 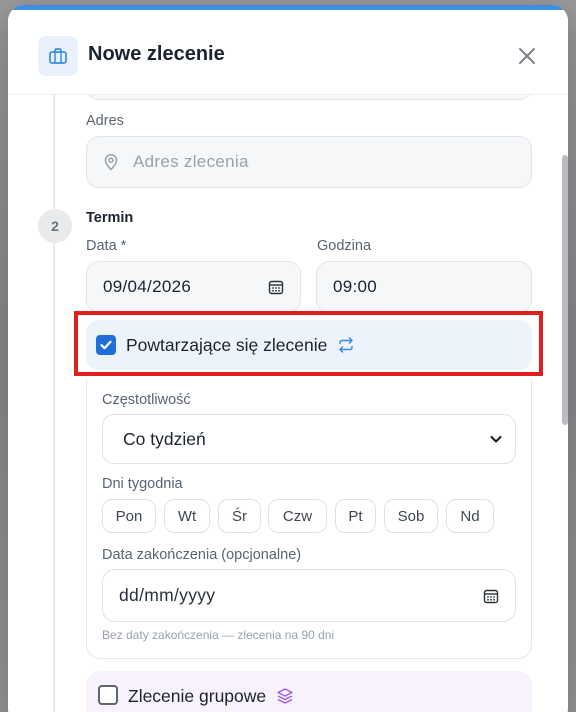 I want to click on weekday-button-pt: Pt, so click(x=355, y=516).